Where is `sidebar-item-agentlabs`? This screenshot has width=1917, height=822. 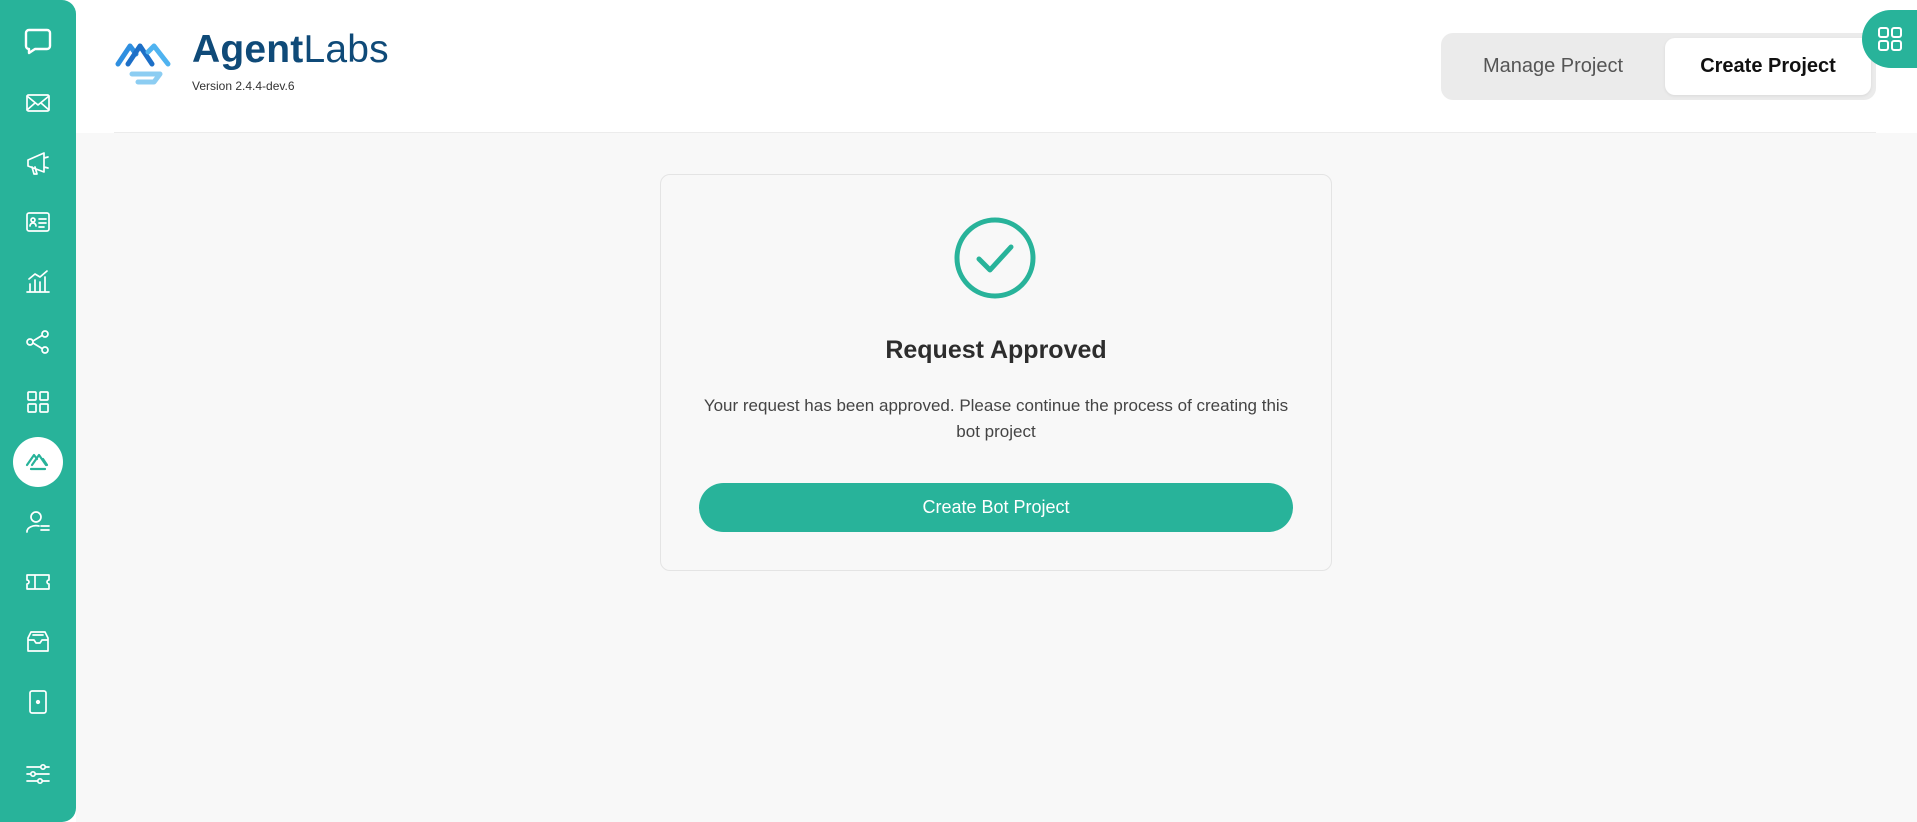 sidebar-item-agentlabs is located at coordinates (38, 462).